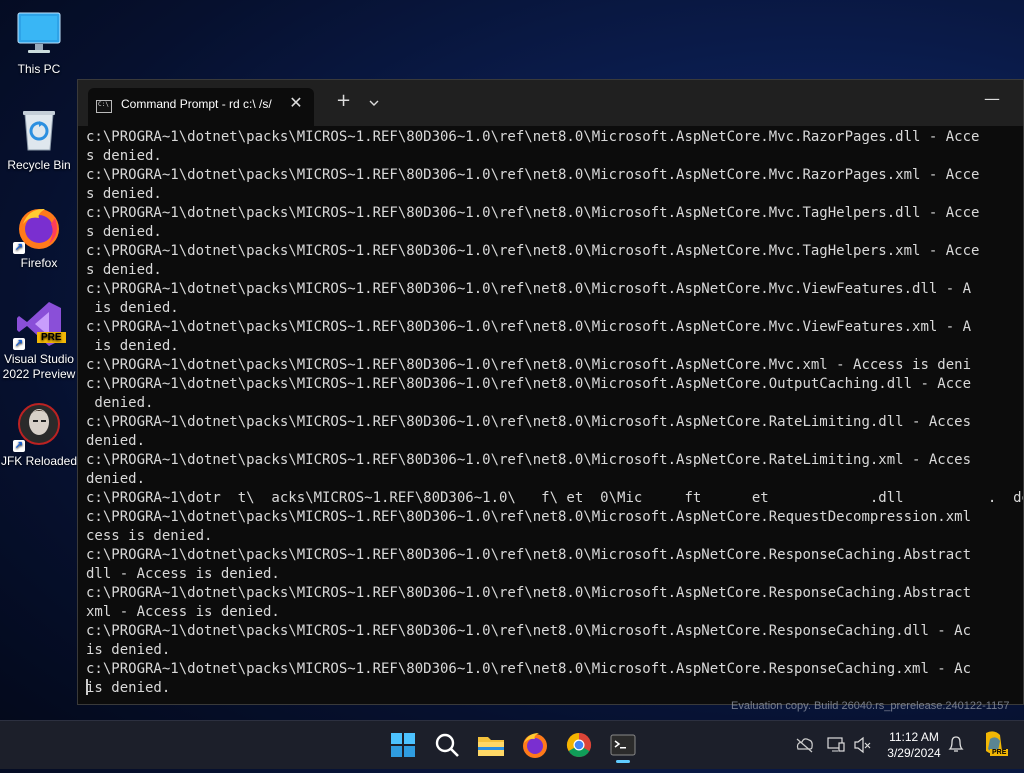 The image size is (1024, 773). I want to click on monitor-icon, so click(39, 34).